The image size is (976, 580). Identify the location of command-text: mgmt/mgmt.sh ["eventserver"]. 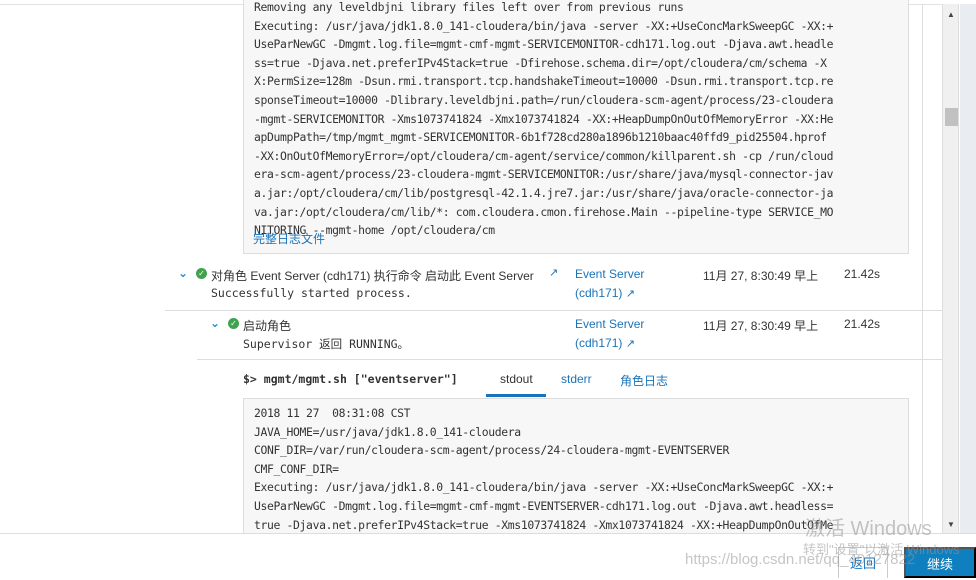
(360, 379).